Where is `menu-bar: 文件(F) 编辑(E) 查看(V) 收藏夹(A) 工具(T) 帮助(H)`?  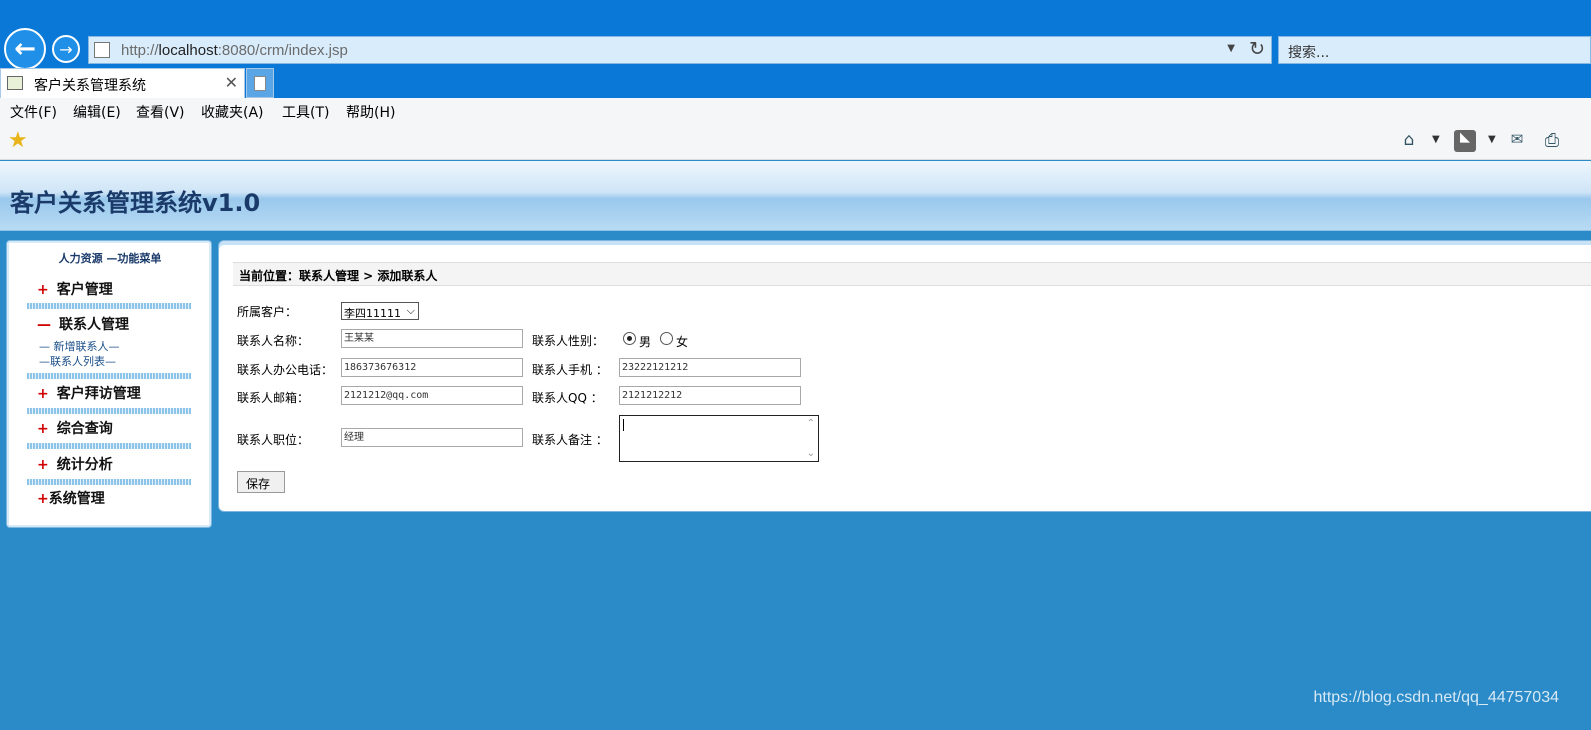 menu-bar: 文件(F) 编辑(E) 查看(V) 收藏夹(A) 工具(T) 帮助(H) is located at coordinates (795, 111).